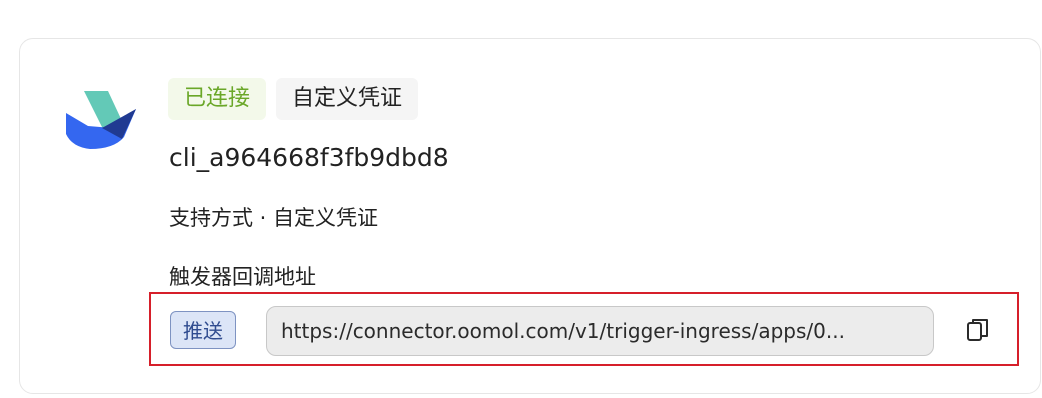 This screenshot has width=1042, height=398. Describe the element at coordinates (101, 120) in the screenshot. I see `blue-green-bird-logo-icon` at that location.